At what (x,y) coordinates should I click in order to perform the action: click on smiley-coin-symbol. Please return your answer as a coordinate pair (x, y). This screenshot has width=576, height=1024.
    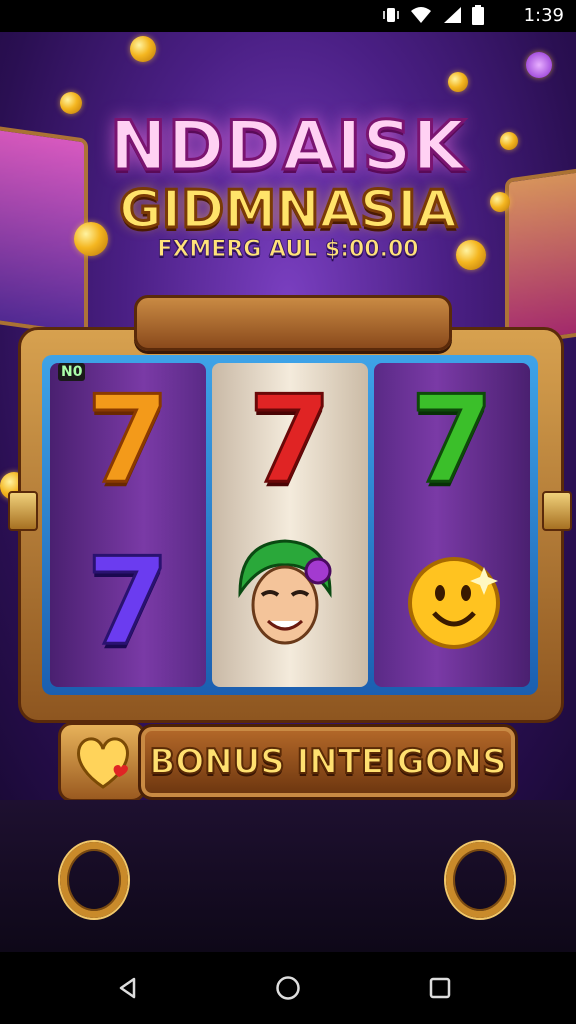
    Looking at the image, I should click on (454, 603).